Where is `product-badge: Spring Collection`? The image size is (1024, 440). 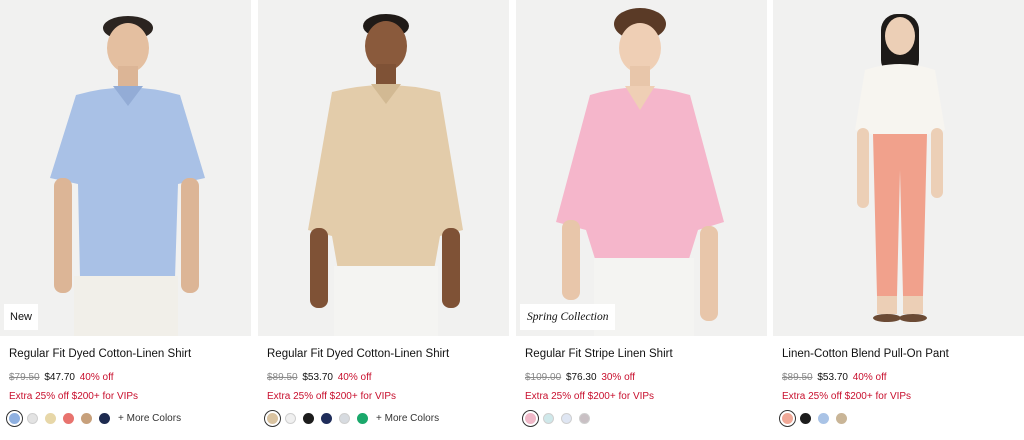
product-badge: Spring Collection is located at coordinates (568, 317).